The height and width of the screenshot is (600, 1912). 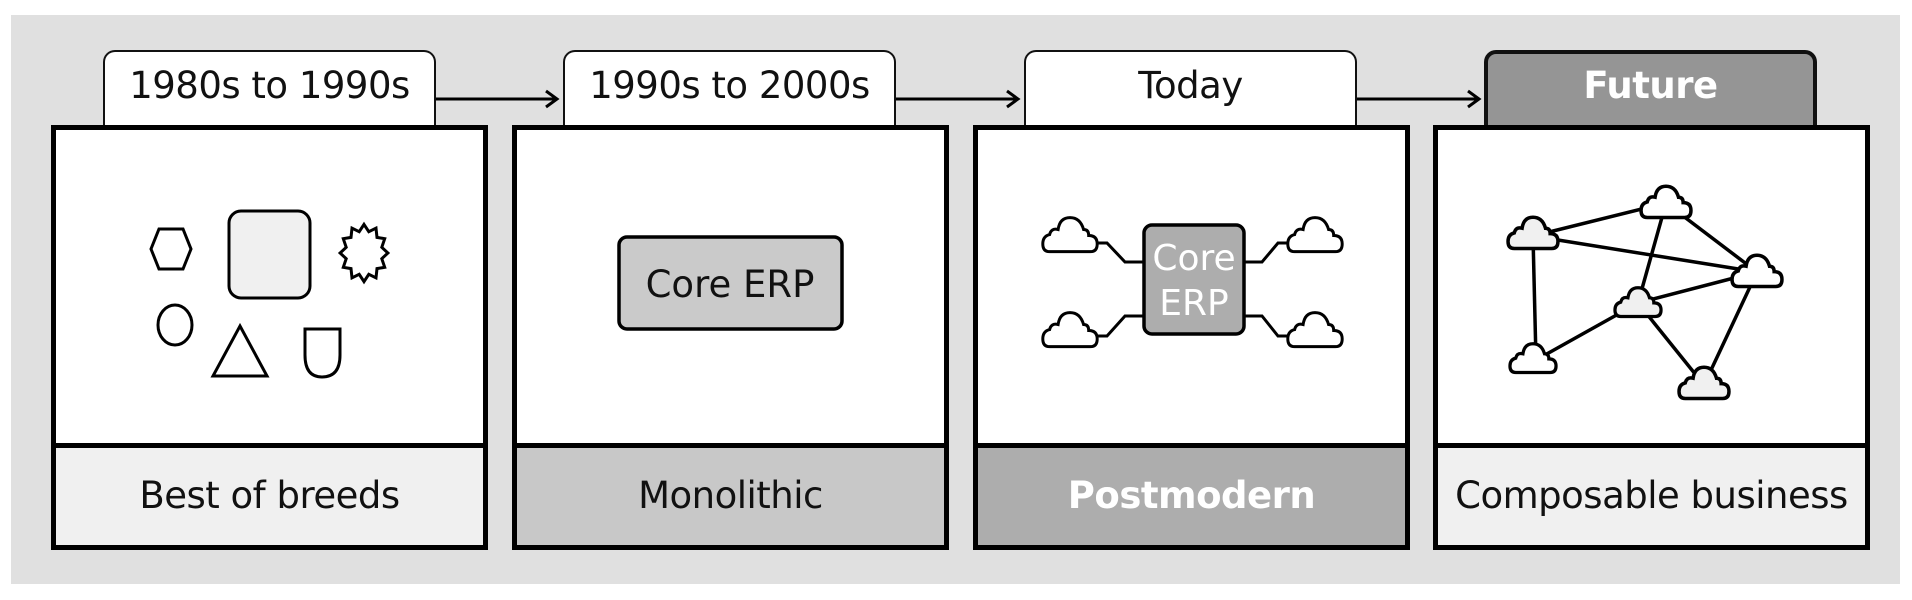 What do you see at coordinates (1190, 89) in the screenshot?
I see `era-tab-3: Today` at bounding box center [1190, 89].